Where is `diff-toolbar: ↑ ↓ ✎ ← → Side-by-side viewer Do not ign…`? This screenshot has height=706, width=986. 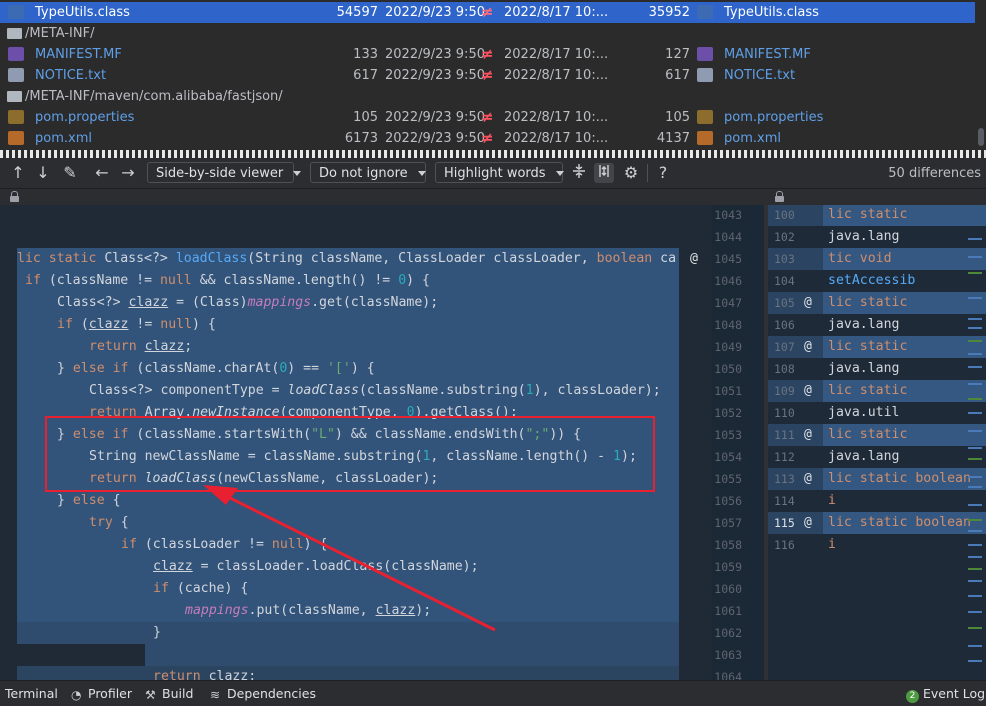
diff-toolbar: ↑ ↓ ✎ ← → Side-by-side viewer Do not ign… is located at coordinates (493, 173).